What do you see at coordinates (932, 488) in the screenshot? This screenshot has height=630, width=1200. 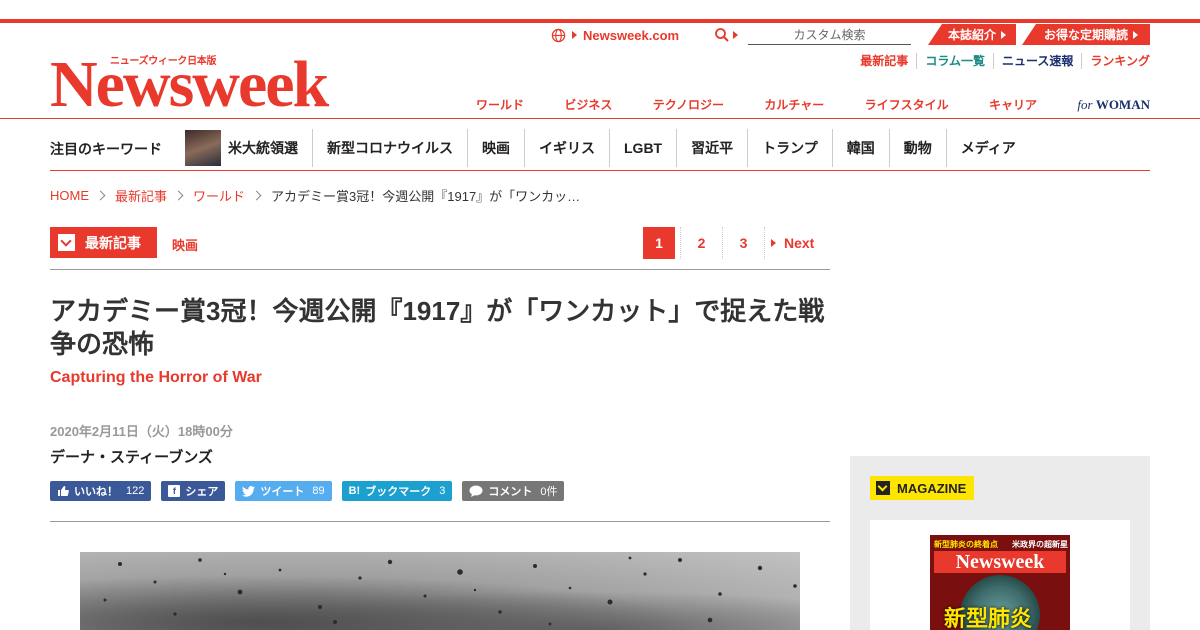 I see `magazine-label: MAGAZINE` at bounding box center [932, 488].